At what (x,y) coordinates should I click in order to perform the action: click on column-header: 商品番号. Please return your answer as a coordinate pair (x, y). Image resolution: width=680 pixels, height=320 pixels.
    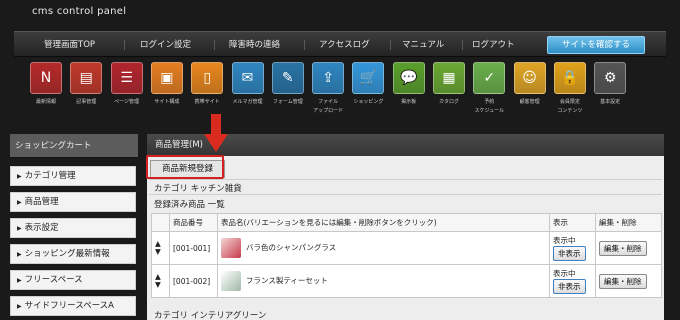
    Looking at the image, I should click on (193, 222).